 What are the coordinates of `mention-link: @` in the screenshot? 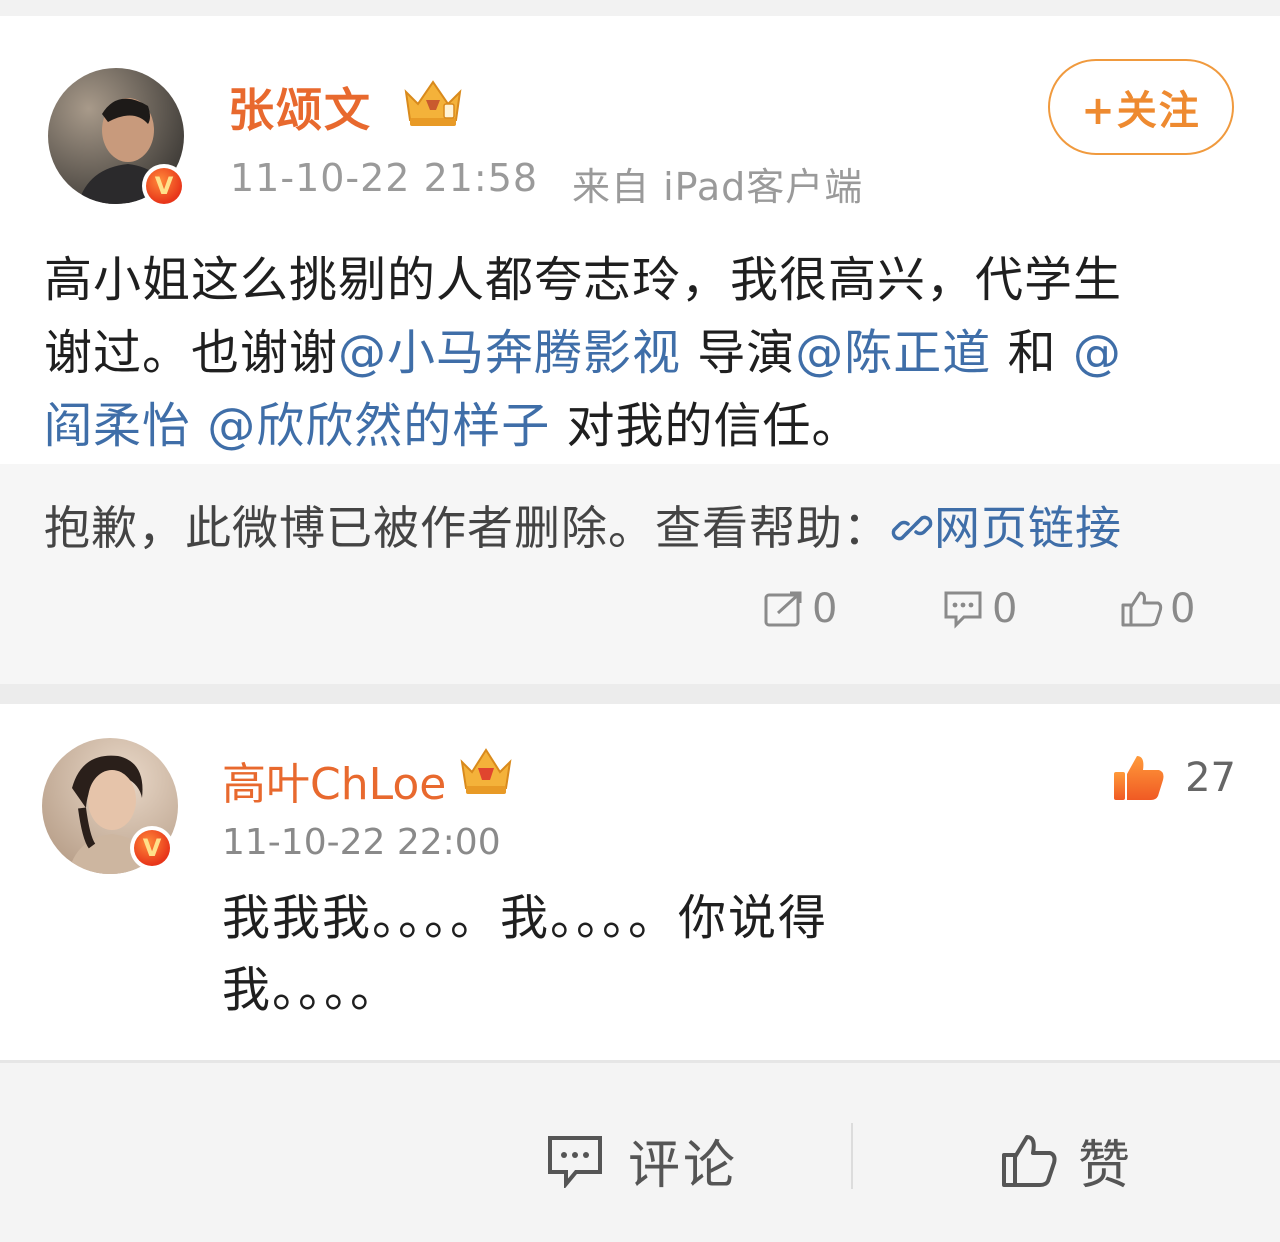 It's located at (1097, 353).